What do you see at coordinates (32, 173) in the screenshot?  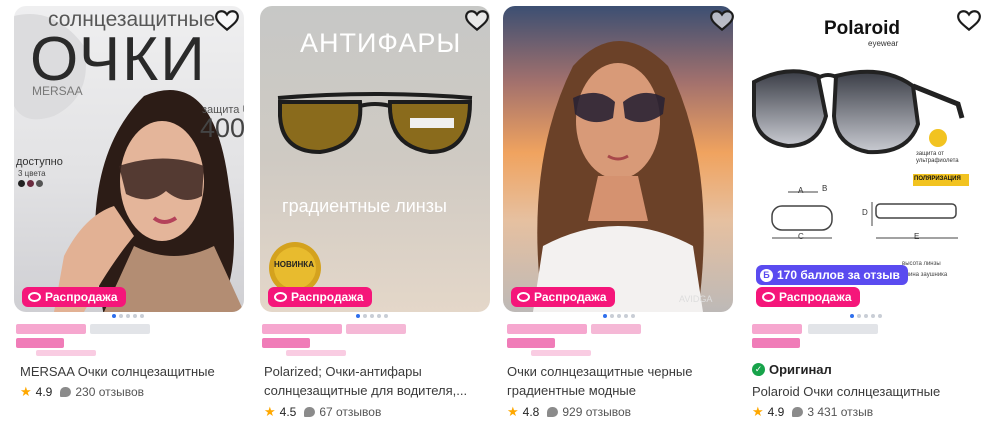 I see `photo-colors-count: 3 цвета` at bounding box center [32, 173].